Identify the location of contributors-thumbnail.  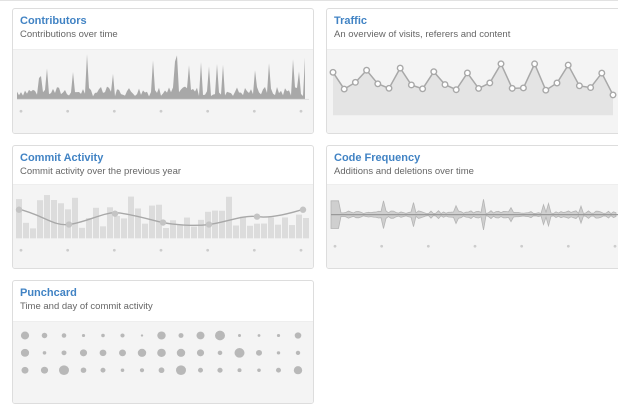
(163, 91).